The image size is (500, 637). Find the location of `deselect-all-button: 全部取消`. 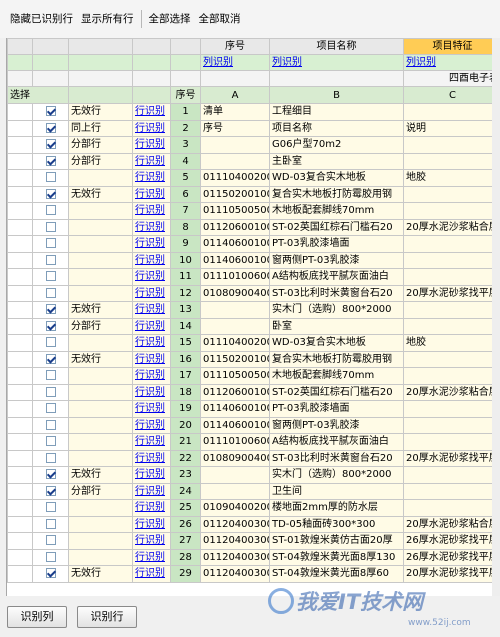

deselect-all-button: 全部取消 is located at coordinates (220, 19).